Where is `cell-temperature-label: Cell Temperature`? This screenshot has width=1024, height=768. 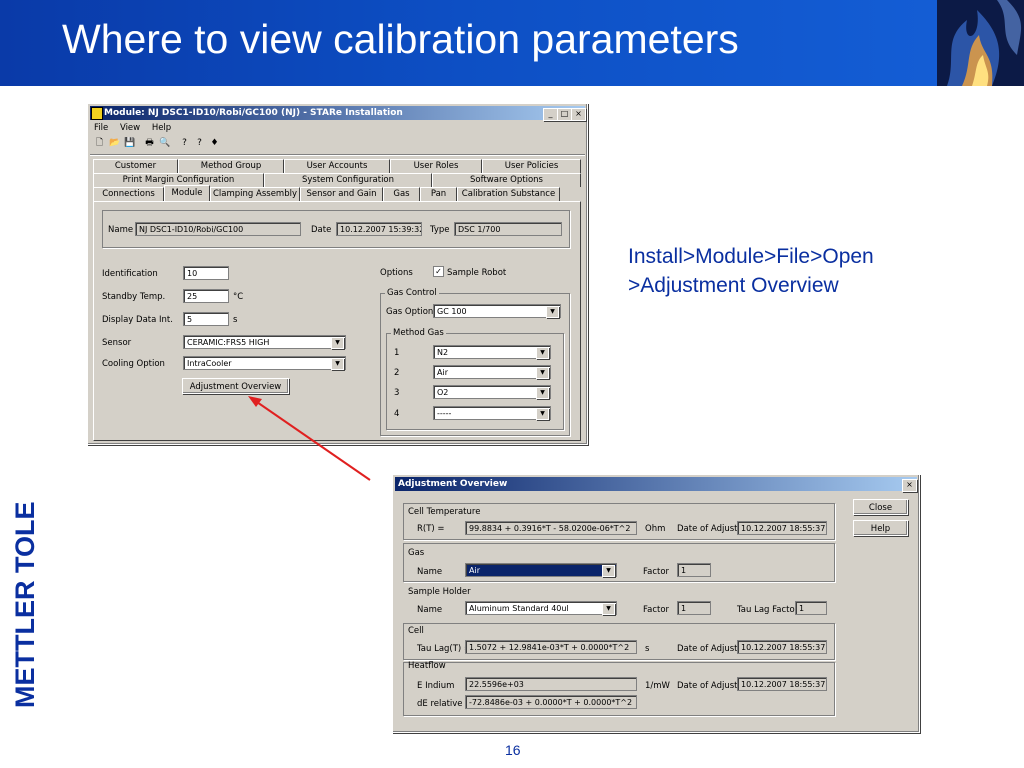 cell-temperature-label: Cell Temperature is located at coordinates (444, 512).